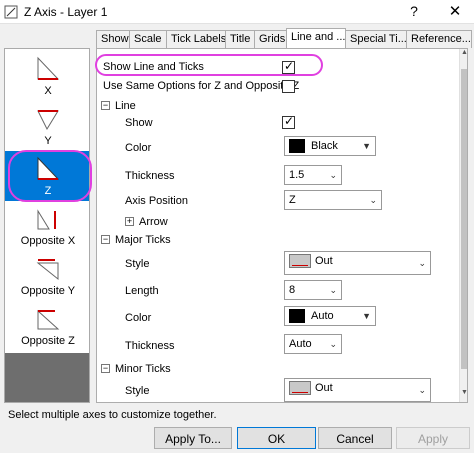  Describe the element at coordinates (48, 241) in the screenshot. I see `axis-label: Opposite X` at that location.